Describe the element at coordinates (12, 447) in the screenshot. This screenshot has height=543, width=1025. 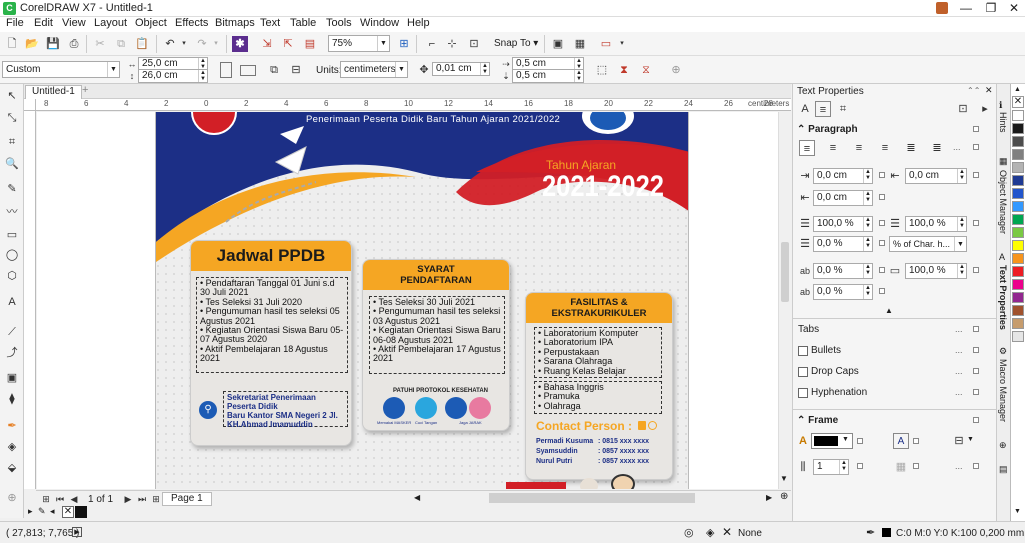
I see `interactive-fill-icon: ◈` at that location.